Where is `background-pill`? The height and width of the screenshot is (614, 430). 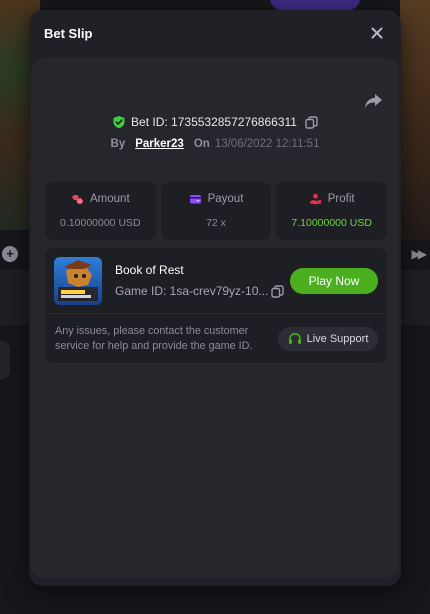
background-pill is located at coordinates (315, 5).